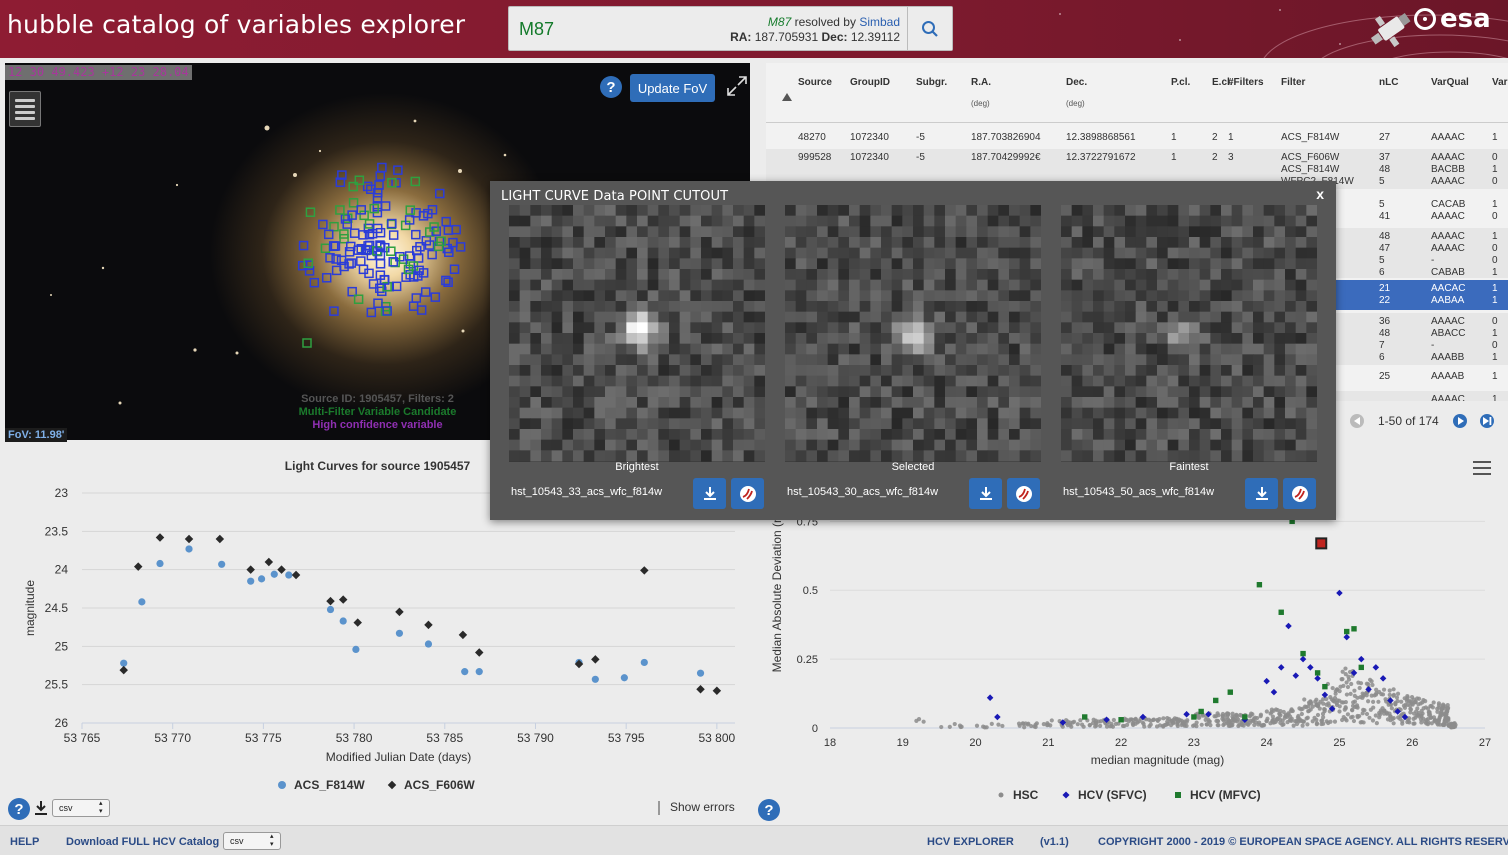  I want to click on close-icon: x, so click(1320, 194).